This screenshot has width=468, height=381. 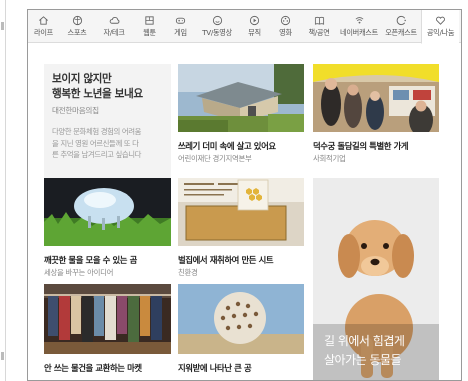 I want to click on nav-item-opencast: 오픈캐스트, so click(x=401, y=26).